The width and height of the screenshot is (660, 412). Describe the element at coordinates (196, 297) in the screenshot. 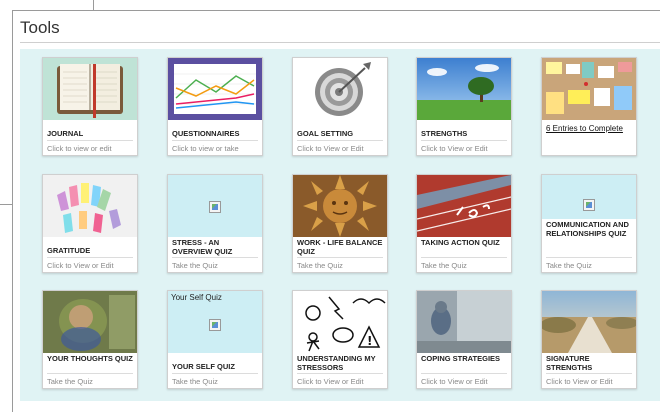

I see `thumb-caption: Your Self Quiz` at that location.